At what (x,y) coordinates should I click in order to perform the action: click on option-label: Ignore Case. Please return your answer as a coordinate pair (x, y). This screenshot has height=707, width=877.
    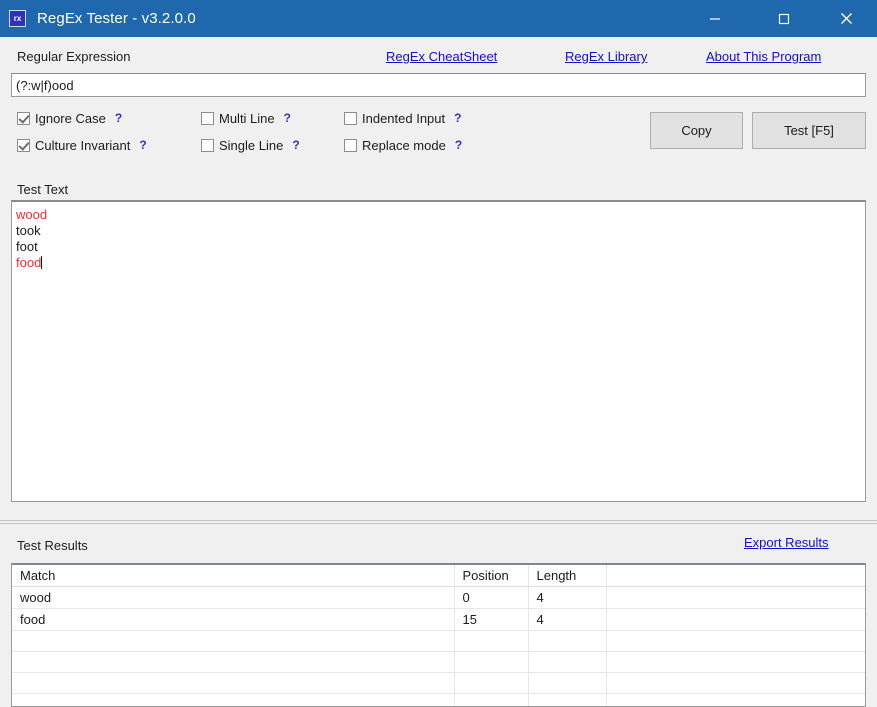
    Looking at the image, I should click on (70, 118).